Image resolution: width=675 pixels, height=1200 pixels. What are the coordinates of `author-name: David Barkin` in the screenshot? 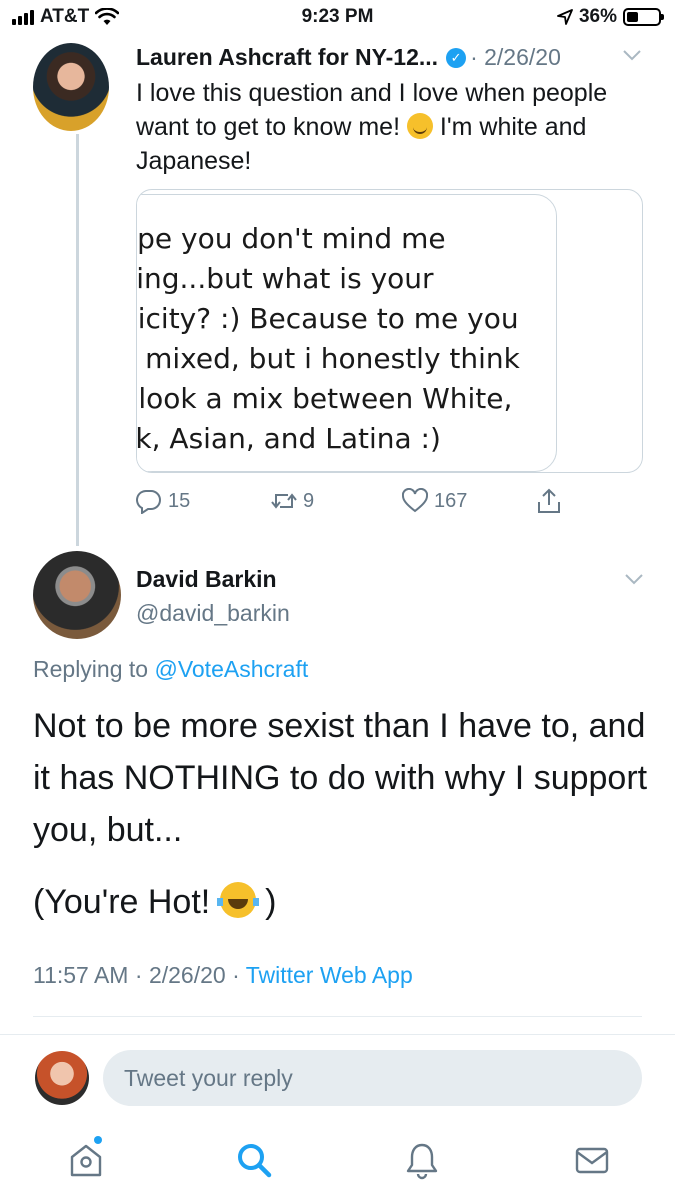 It's located at (206, 579).